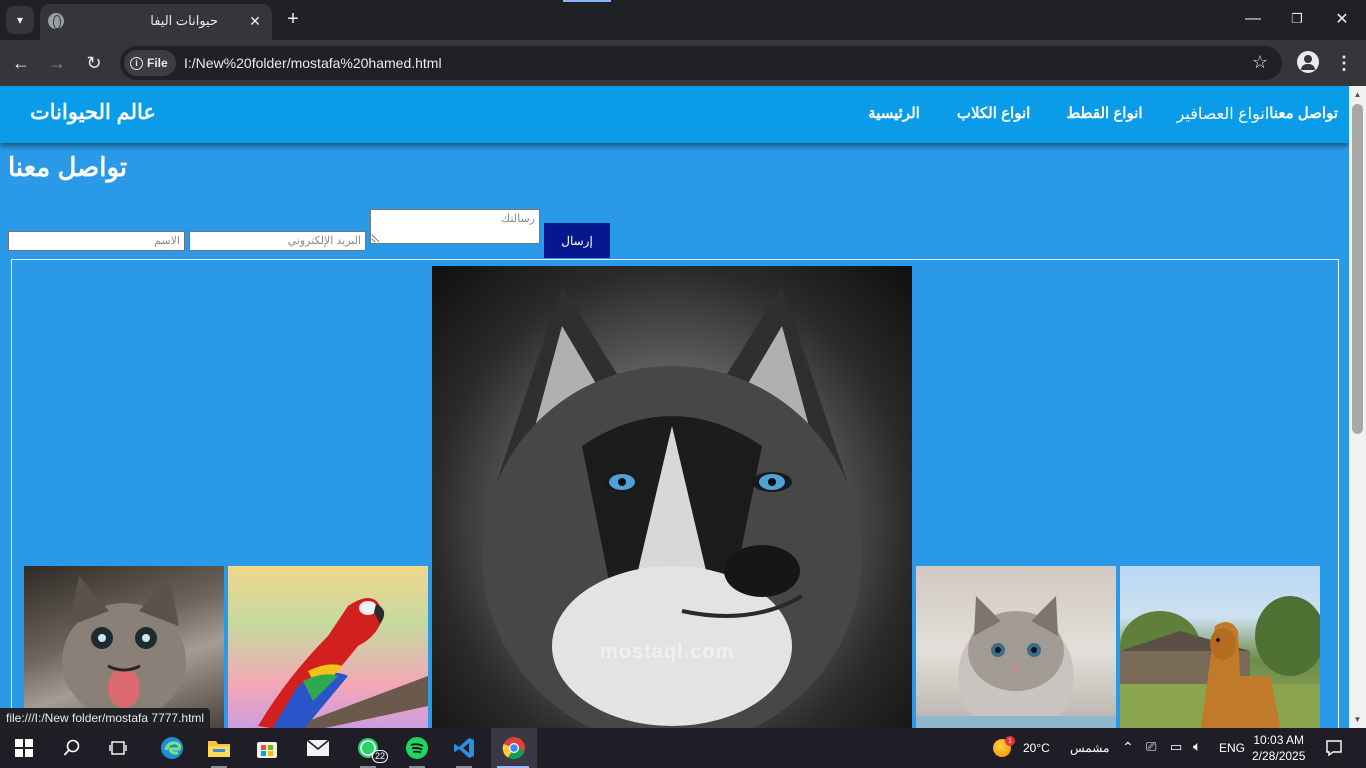 The image size is (1366, 768). What do you see at coordinates (1303, 114) in the screenshot?
I see `nav-contact: تواصل معنا` at bounding box center [1303, 114].